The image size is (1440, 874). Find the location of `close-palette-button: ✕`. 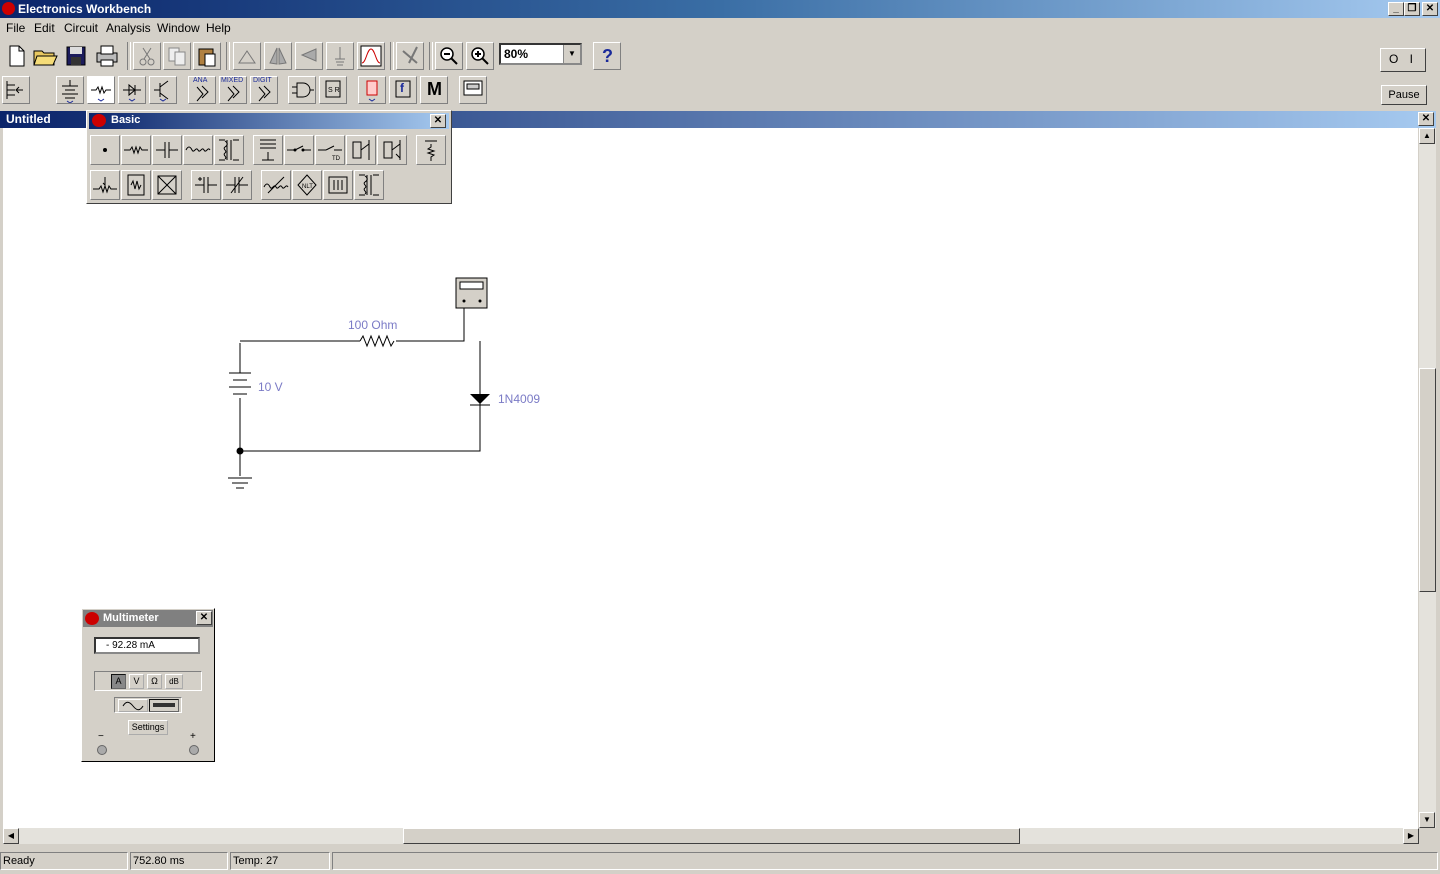

close-palette-button: ✕ is located at coordinates (438, 121).